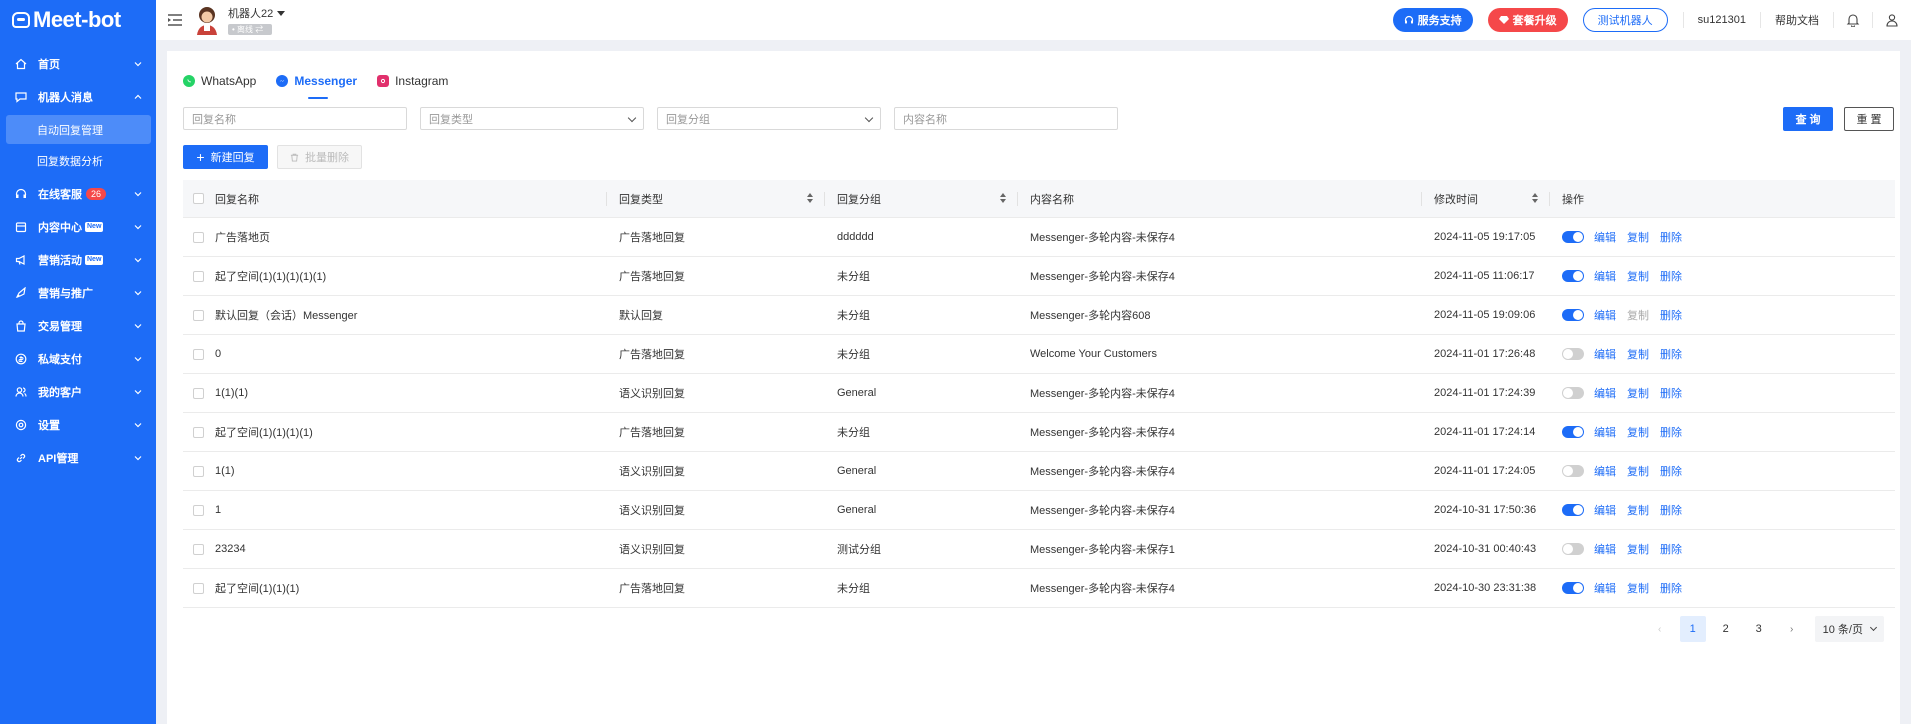 The image size is (1911, 724). Describe the element at coordinates (219, 81) in the screenshot. I see `tab-whatsapp: WhatsApp` at that location.